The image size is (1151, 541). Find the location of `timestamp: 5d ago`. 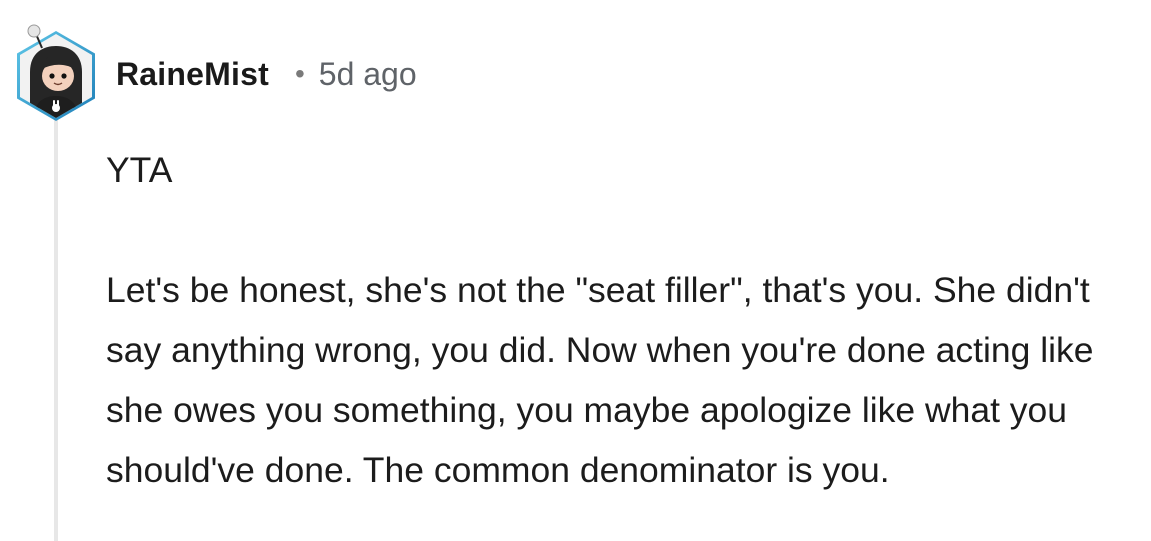

timestamp: 5d ago is located at coordinates (368, 74).